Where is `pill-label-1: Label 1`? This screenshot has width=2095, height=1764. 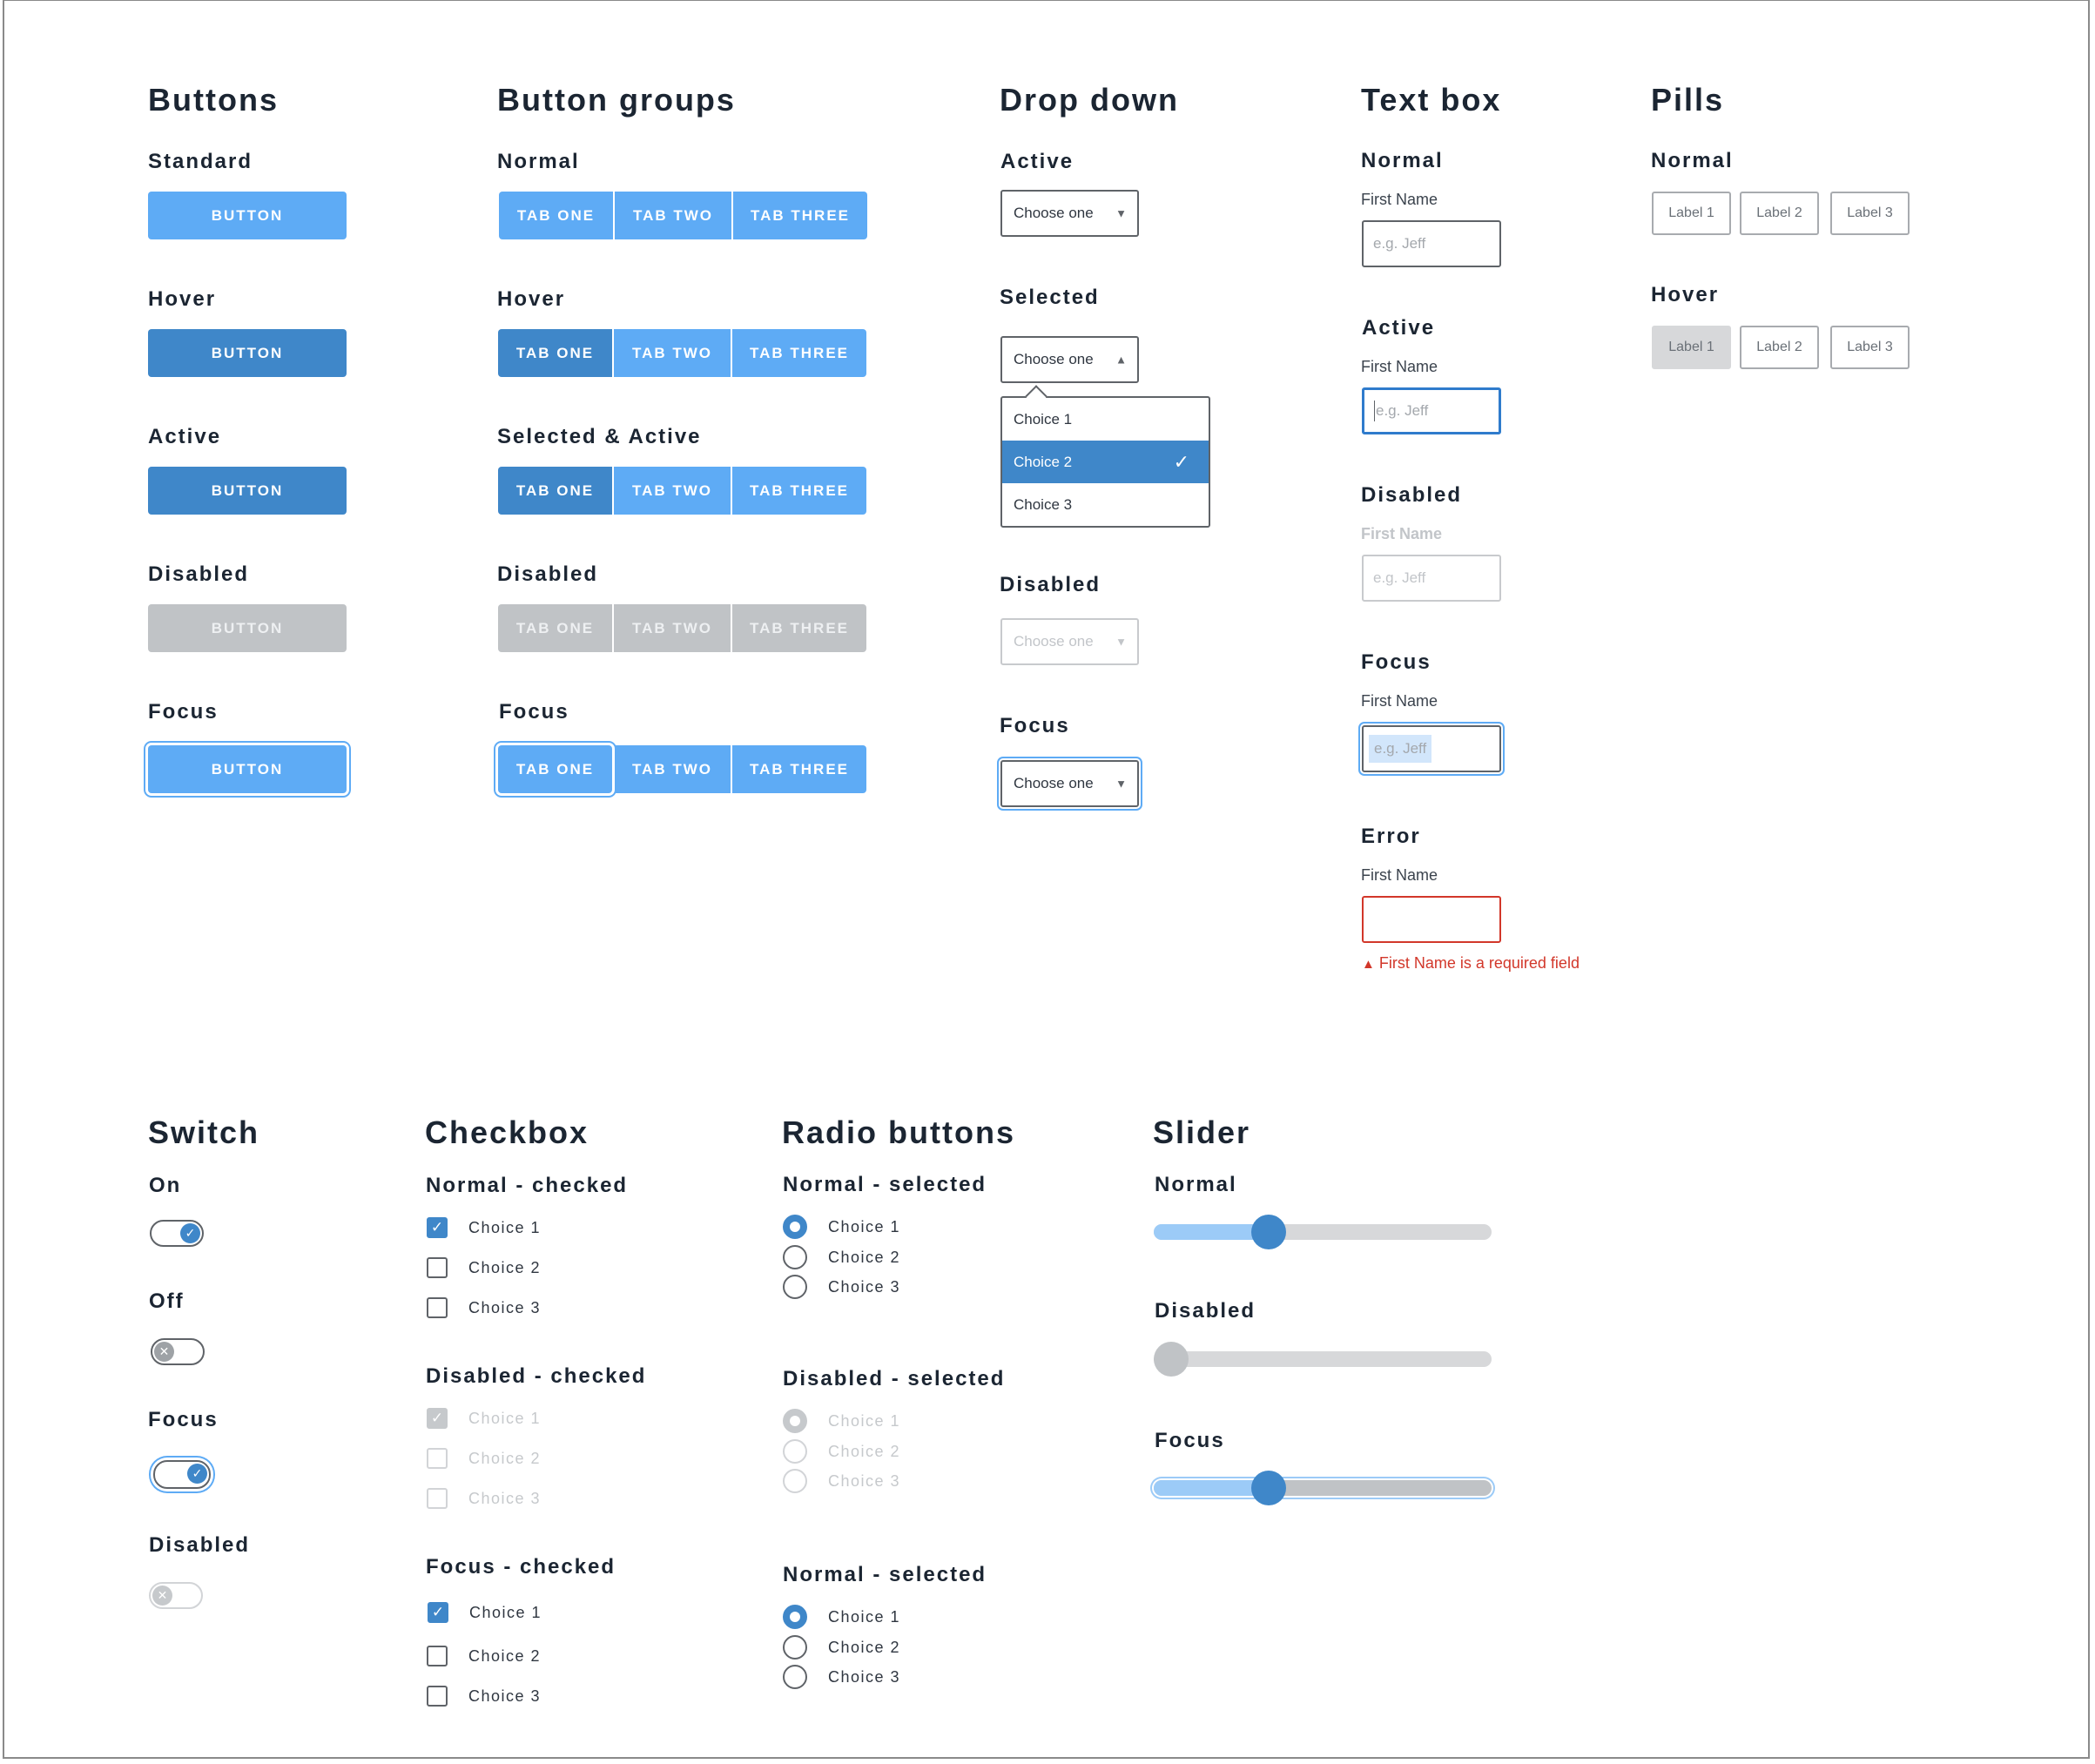
pill-label-1: Label 1 is located at coordinates (1691, 214).